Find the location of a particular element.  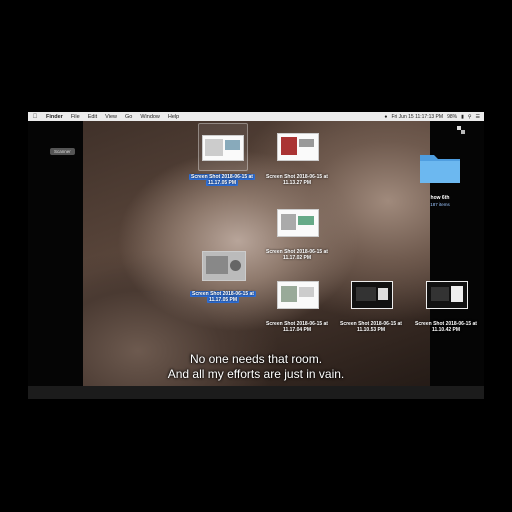

search-icon: ⚲ is located at coordinates (470, 117).